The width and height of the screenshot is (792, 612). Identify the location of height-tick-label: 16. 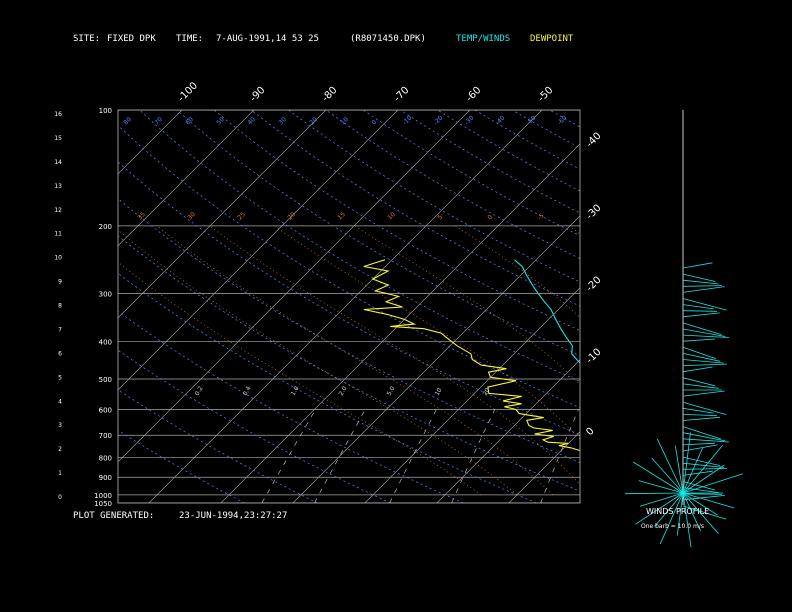
(58, 114).